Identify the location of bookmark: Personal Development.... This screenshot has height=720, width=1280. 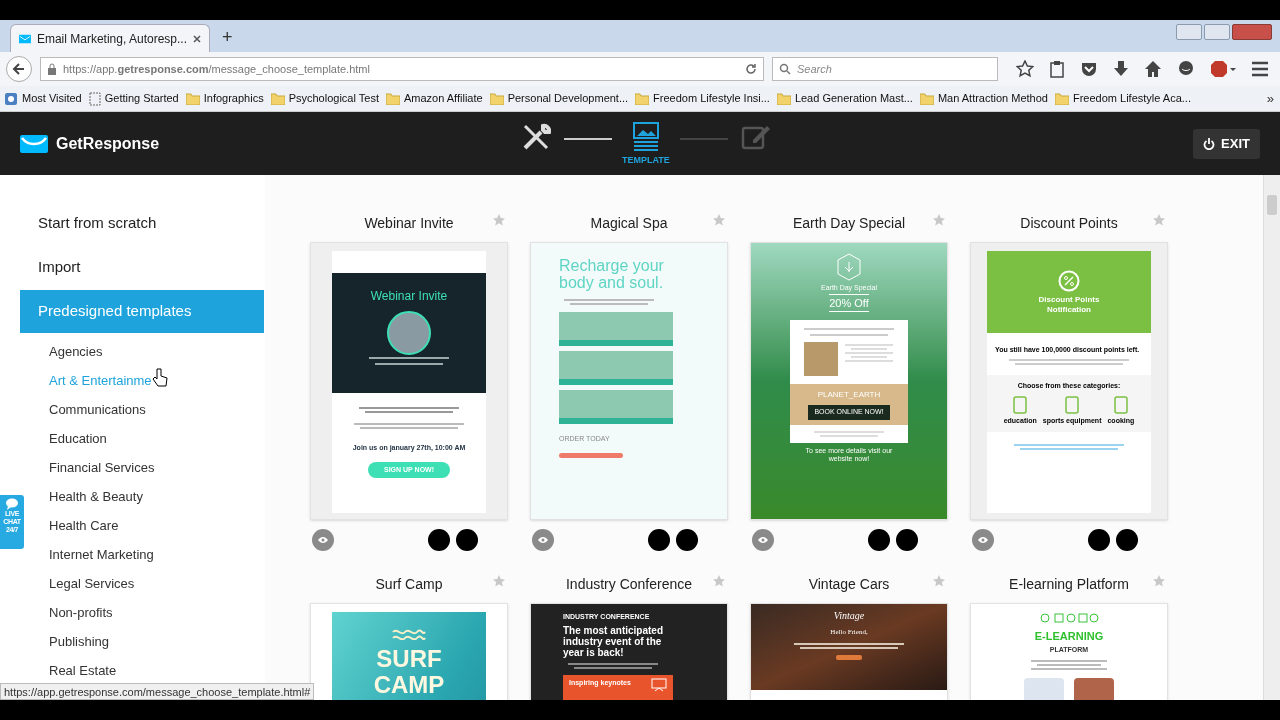
(559, 98).